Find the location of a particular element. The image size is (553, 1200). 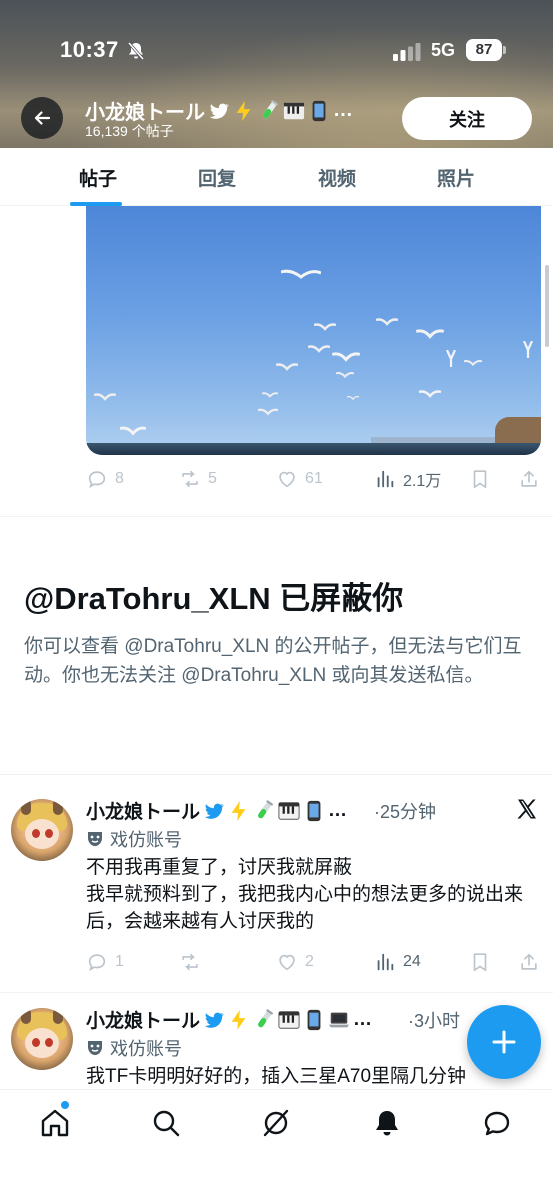

messages-icon is located at coordinates (497, 1123).